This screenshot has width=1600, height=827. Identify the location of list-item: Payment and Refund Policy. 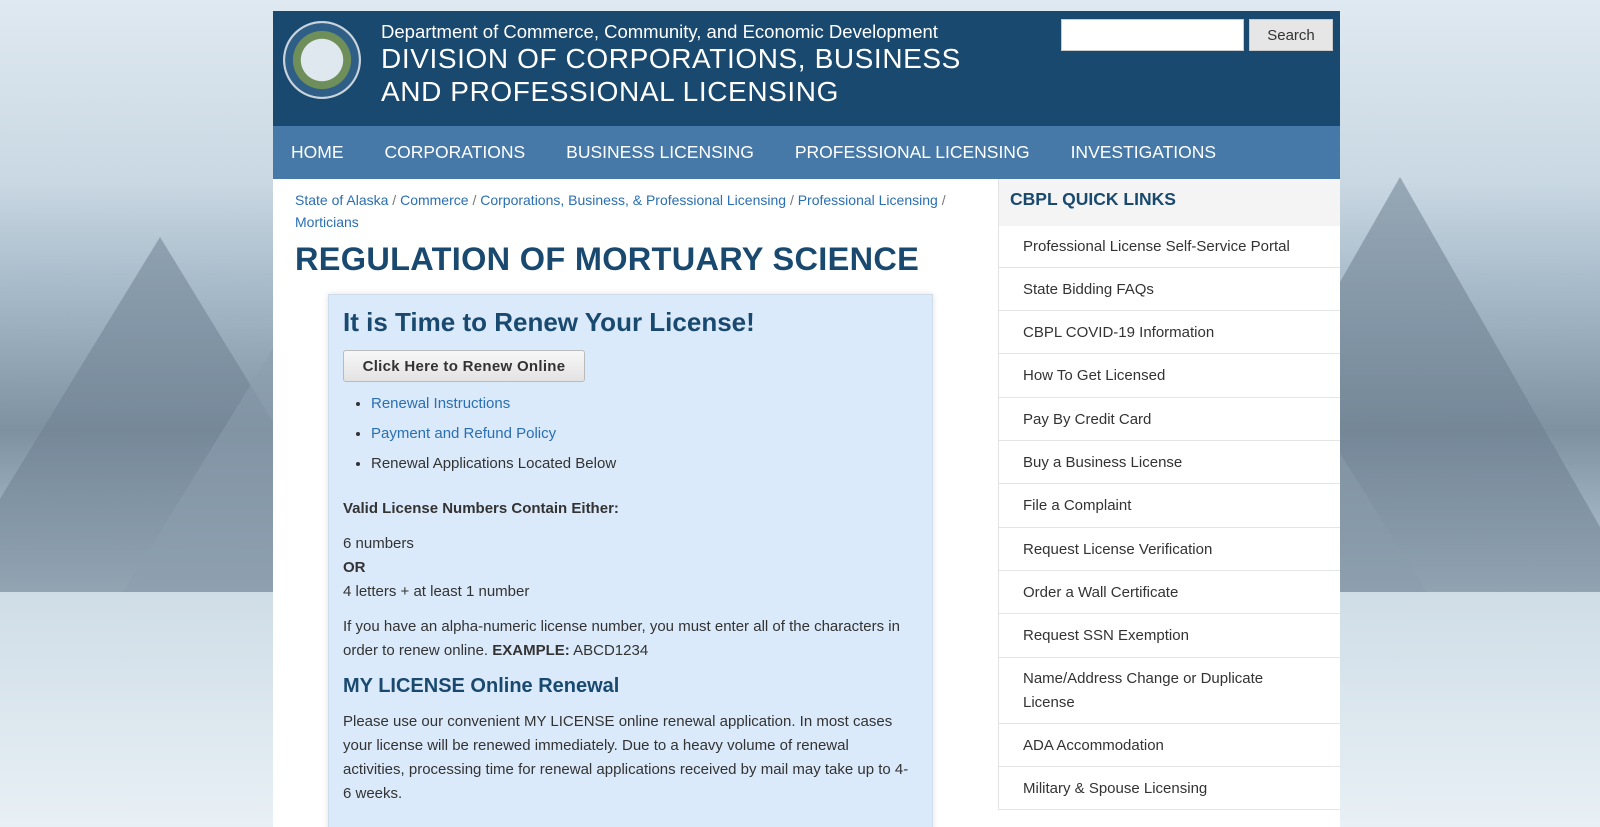
(493, 438).